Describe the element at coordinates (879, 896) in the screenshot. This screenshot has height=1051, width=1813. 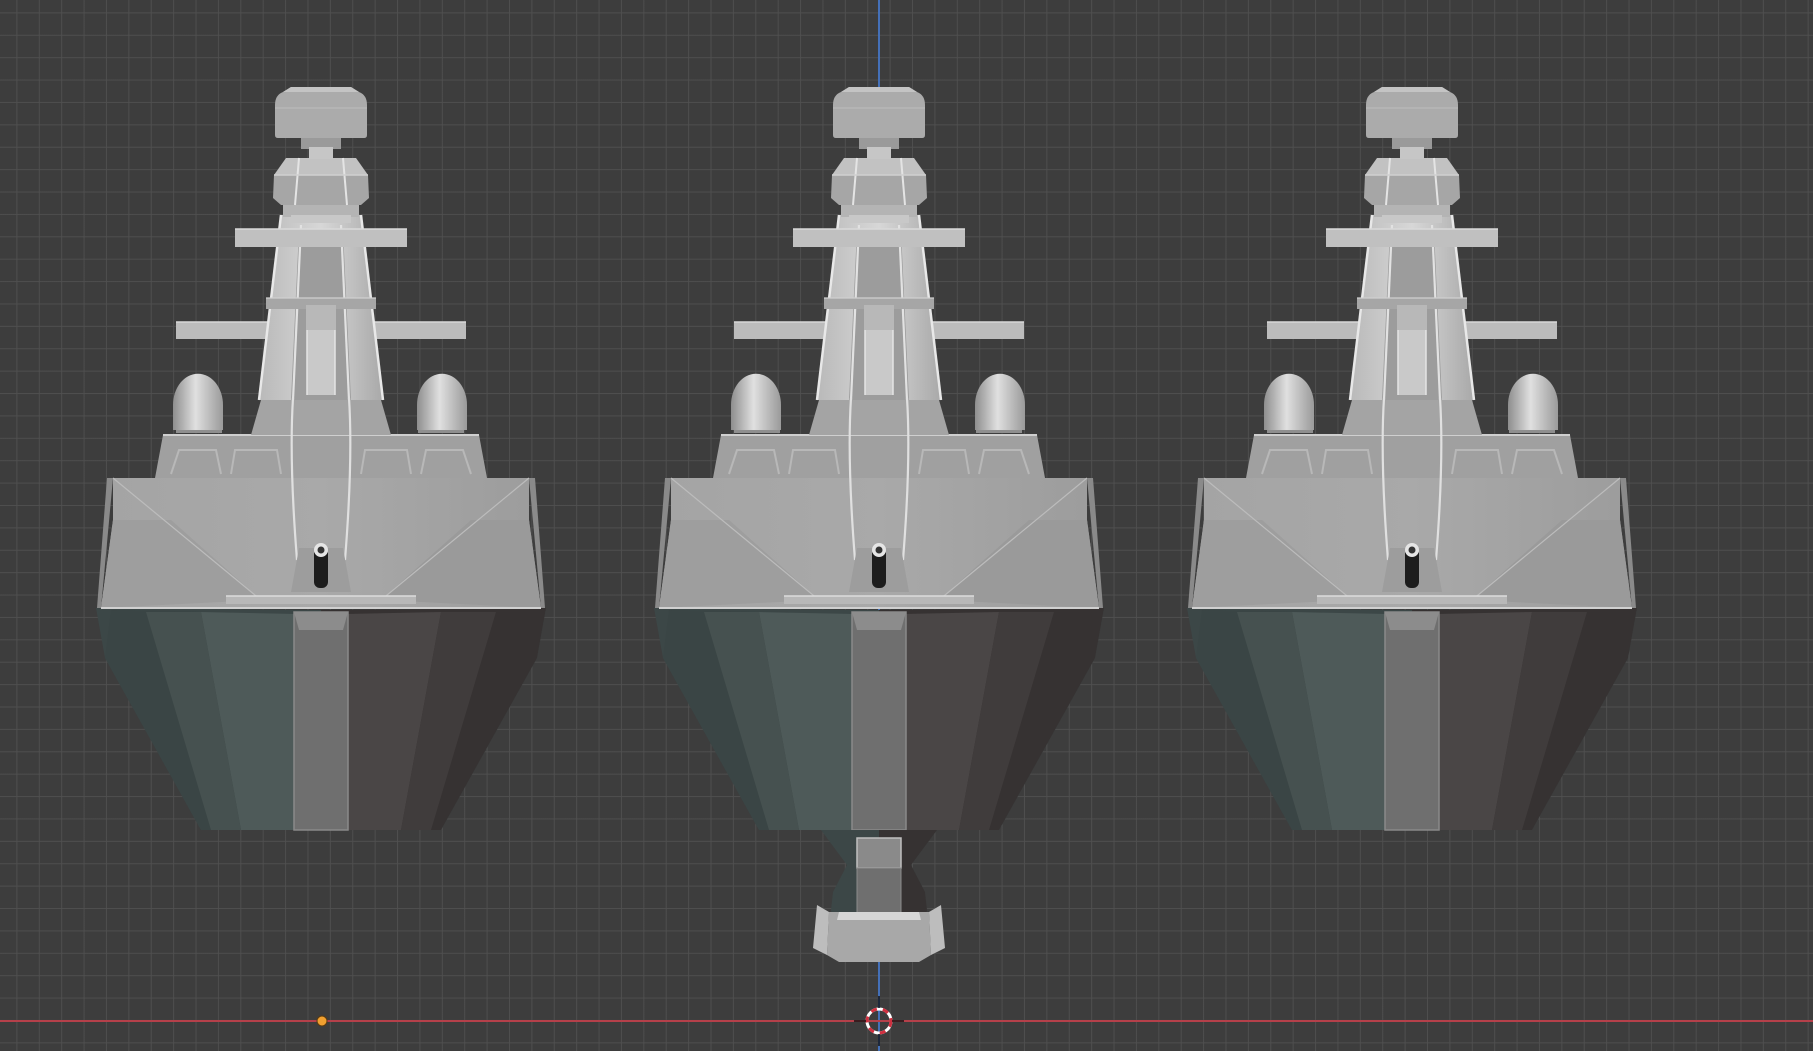
I see `bow-bulb` at that location.